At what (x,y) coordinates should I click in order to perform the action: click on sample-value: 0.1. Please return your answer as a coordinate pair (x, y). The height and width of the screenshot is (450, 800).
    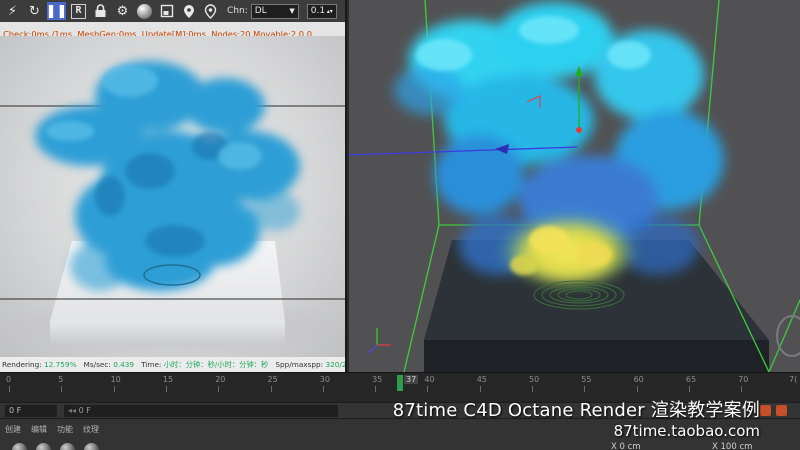
    Looking at the image, I should click on (318, 11).